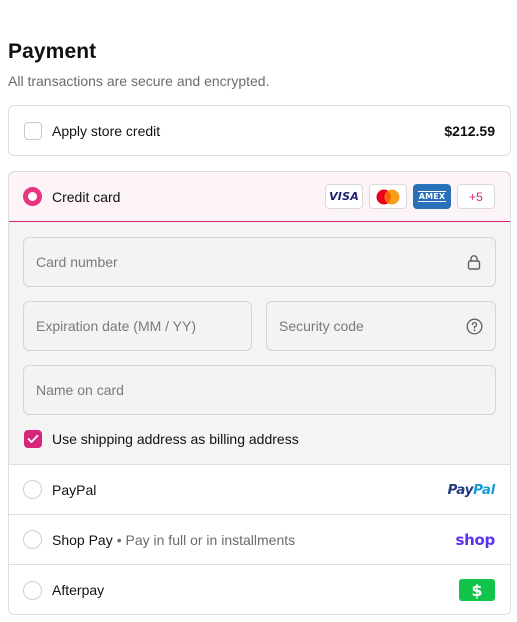 The image size is (517, 622). I want to click on paypal-radio, so click(32, 489).